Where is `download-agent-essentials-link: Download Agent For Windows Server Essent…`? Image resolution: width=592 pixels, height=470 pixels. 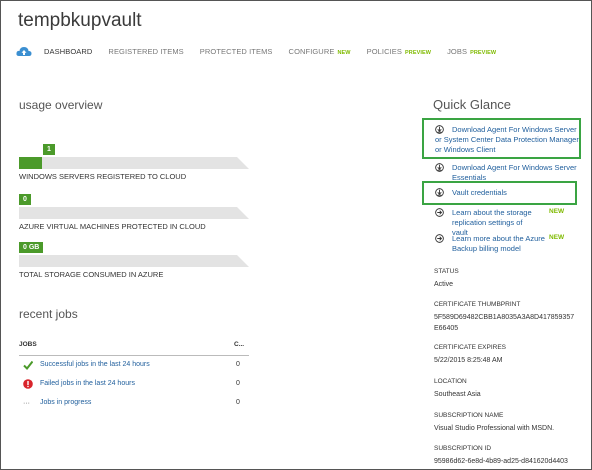
download-agent-essentials-link: Download Agent For Windows Server Essent… is located at coordinates (510, 173).